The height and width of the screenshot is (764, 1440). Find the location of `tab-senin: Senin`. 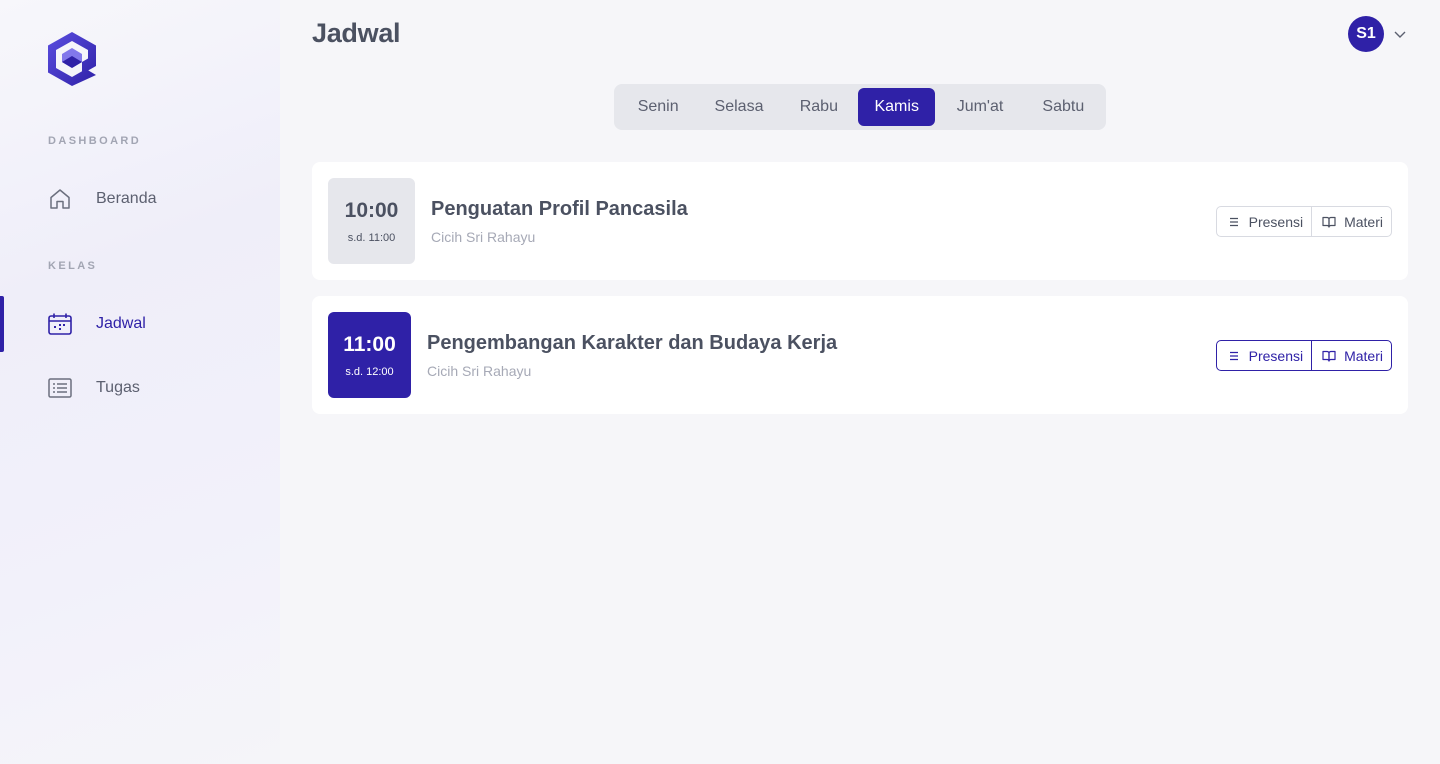

tab-senin: Senin is located at coordinates (658, 107).